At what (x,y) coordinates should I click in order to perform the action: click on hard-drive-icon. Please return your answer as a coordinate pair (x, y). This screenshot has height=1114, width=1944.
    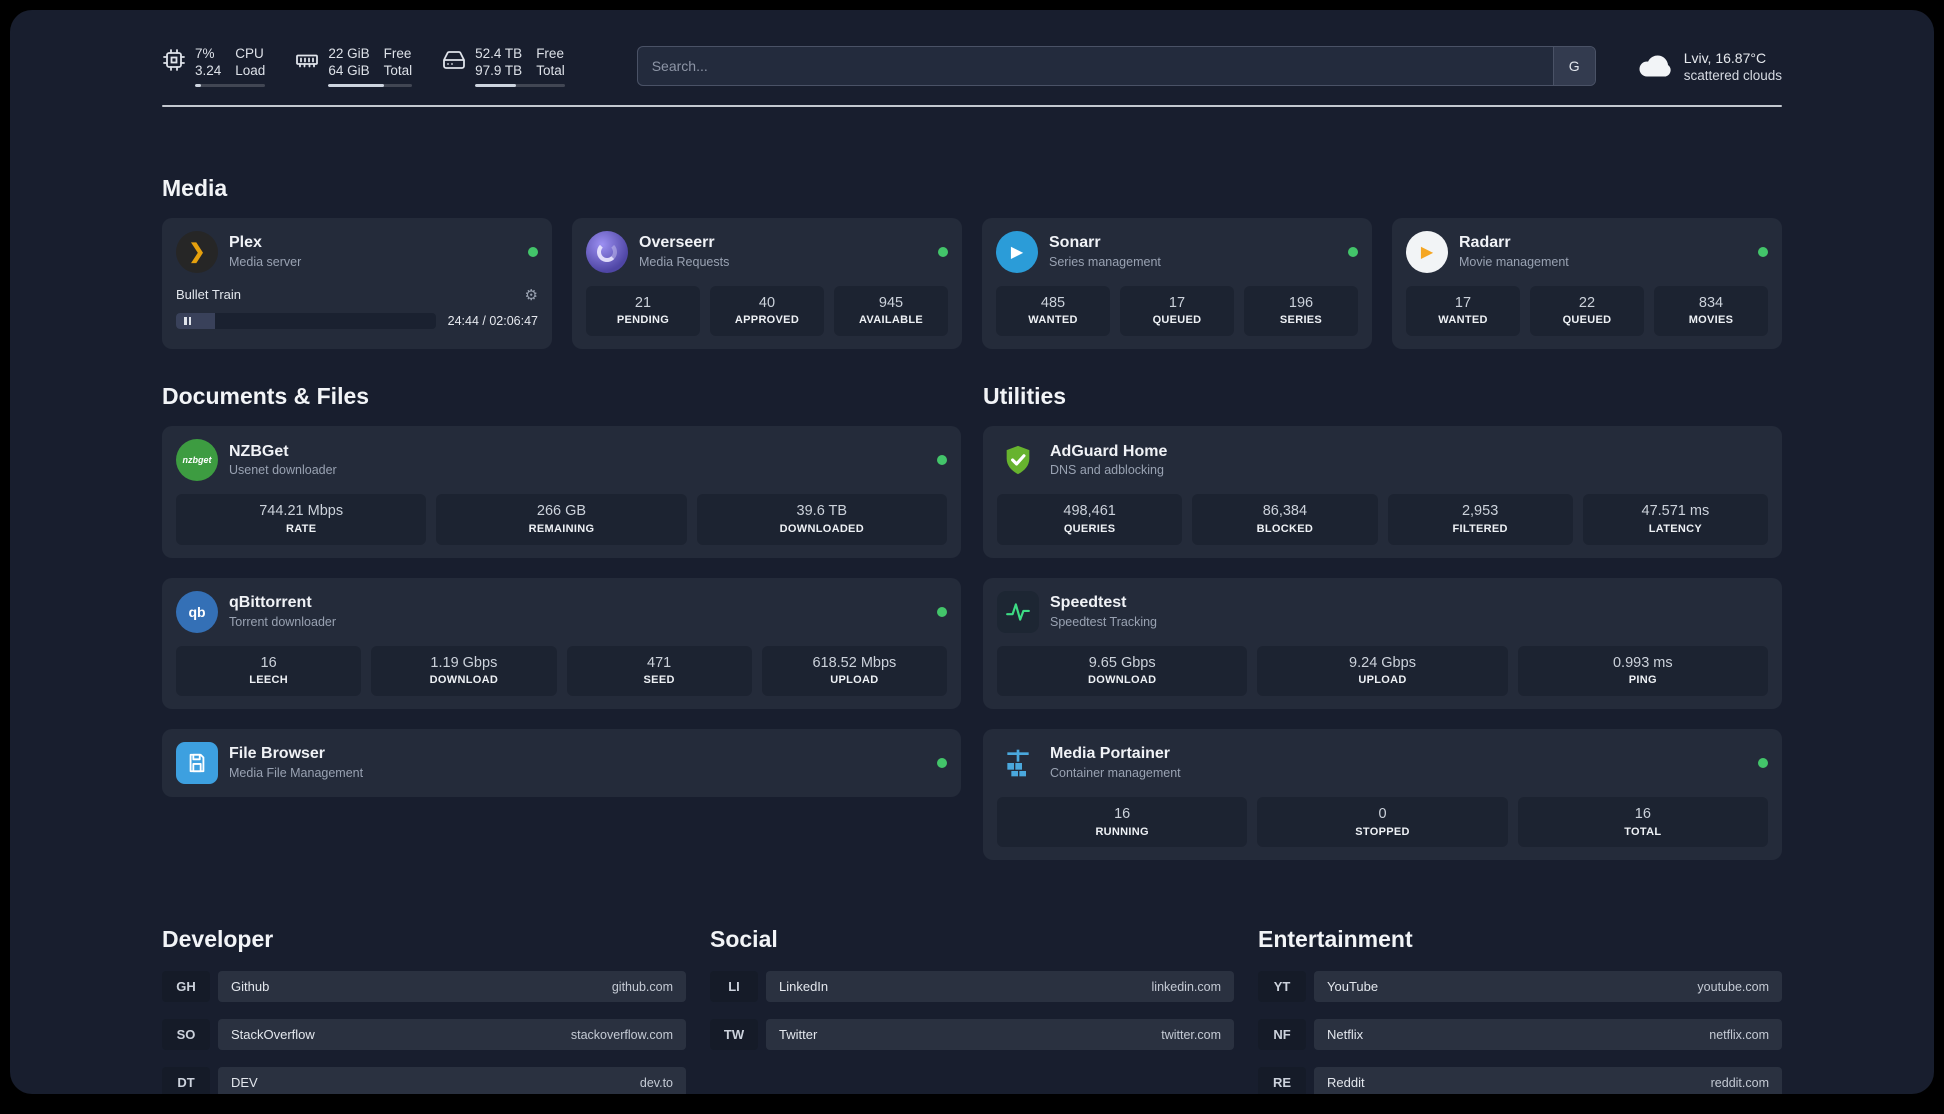
    Looking at the image, I should click on (454, 60).